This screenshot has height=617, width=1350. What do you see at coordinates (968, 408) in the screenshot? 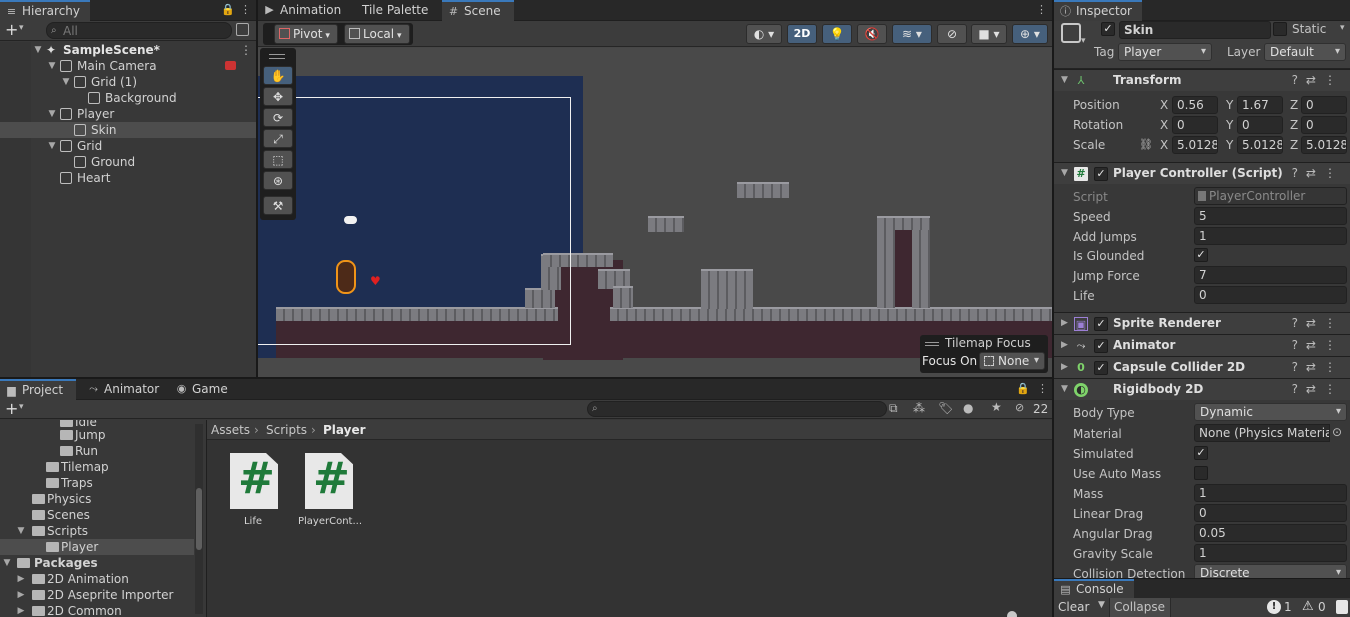
I see `warning-filter-icon: ●` at bounding box center [968, 408].